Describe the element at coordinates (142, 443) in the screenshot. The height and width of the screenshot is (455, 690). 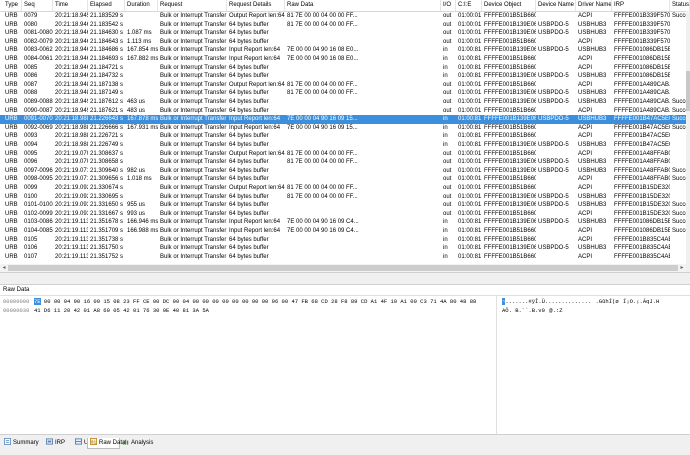
I see `tab-label: Analysis` at that location.